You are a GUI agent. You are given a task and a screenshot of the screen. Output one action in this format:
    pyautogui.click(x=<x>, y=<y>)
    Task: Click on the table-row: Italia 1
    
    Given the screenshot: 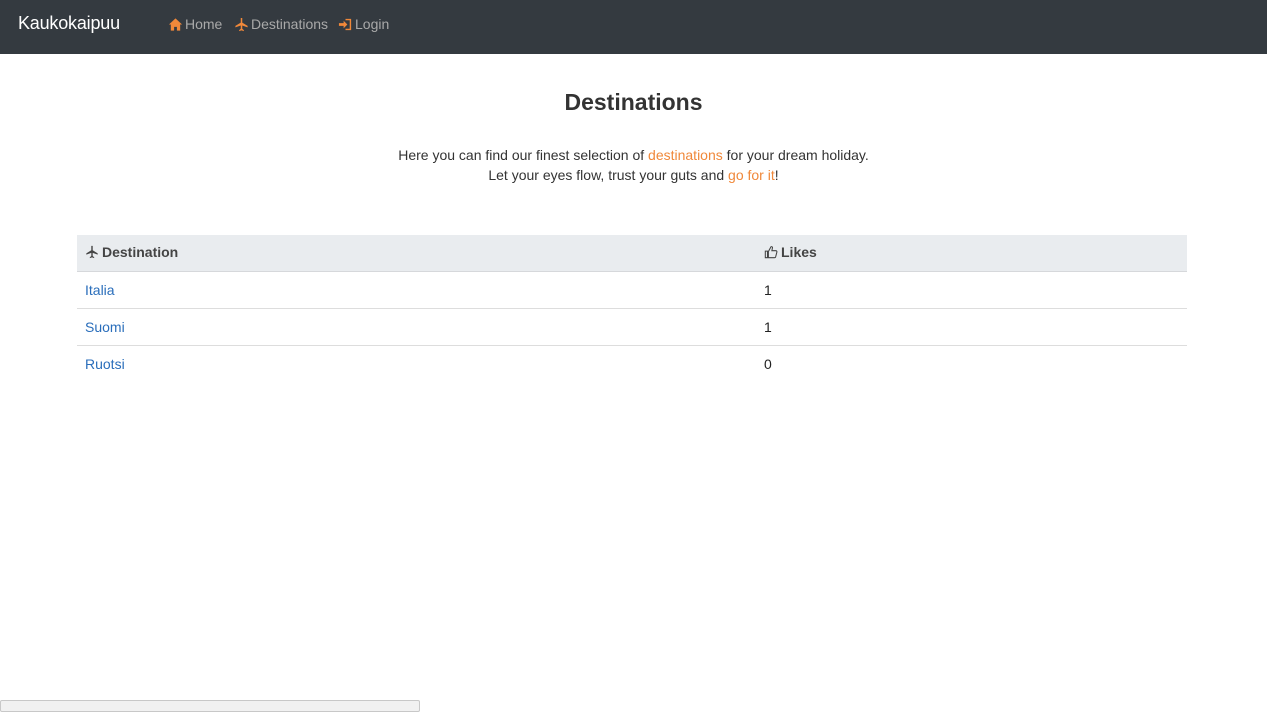 What is the action you would take?
    pyautogui.click(x=632, y=290)
    